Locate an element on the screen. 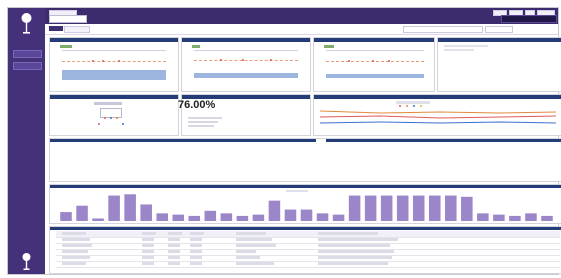 The width and height of the screenshot is (561, 278). tab-inactive is located at coordinates (77, 29).